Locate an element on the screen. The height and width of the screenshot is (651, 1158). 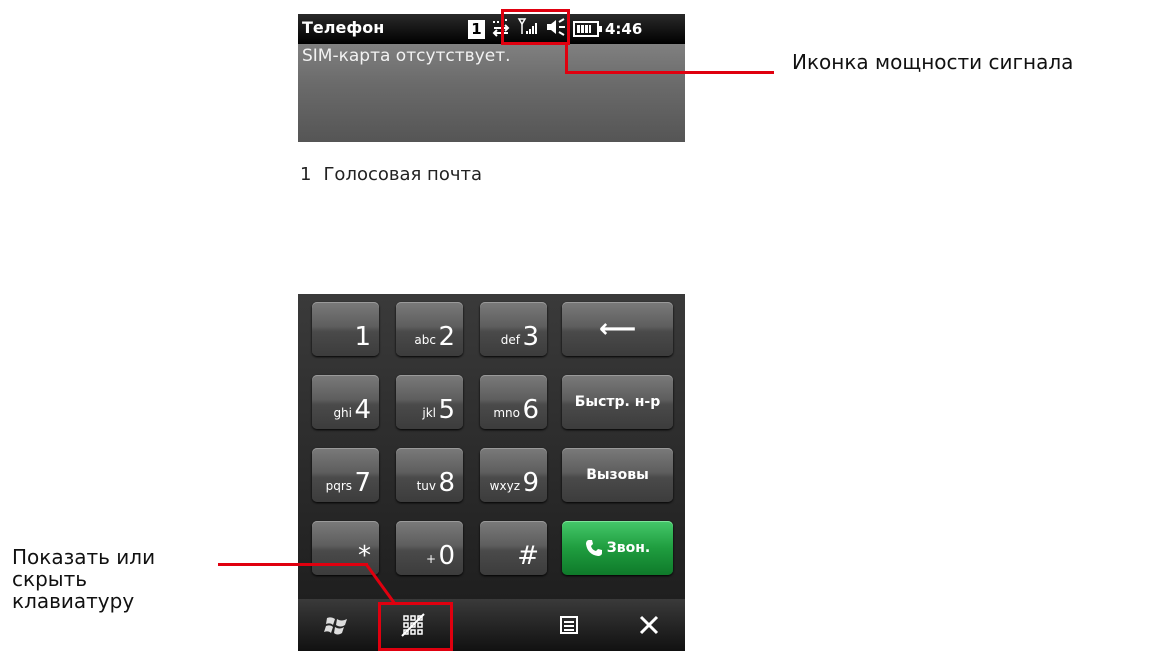
keyboard-toggle-caption: Показать или скрыть клавиатуру is located at coordinates (83, 579).